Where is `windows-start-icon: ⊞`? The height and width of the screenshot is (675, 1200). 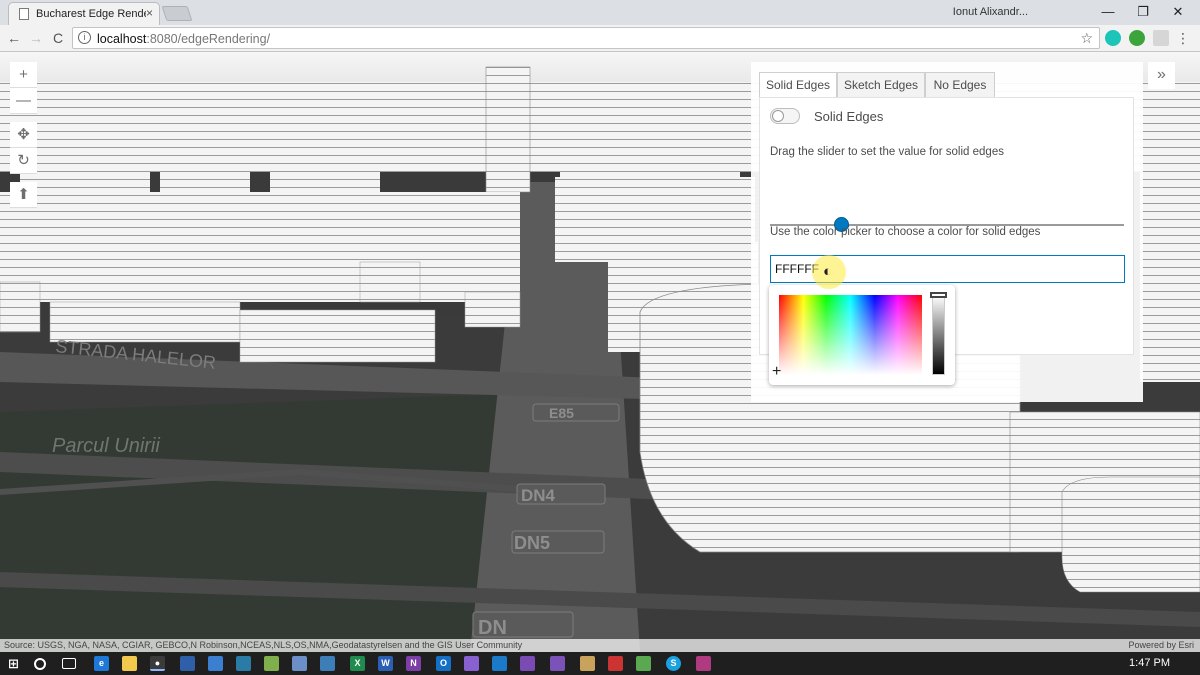 windows-start-icon: ⊞ is located at coordinates (13, 663).